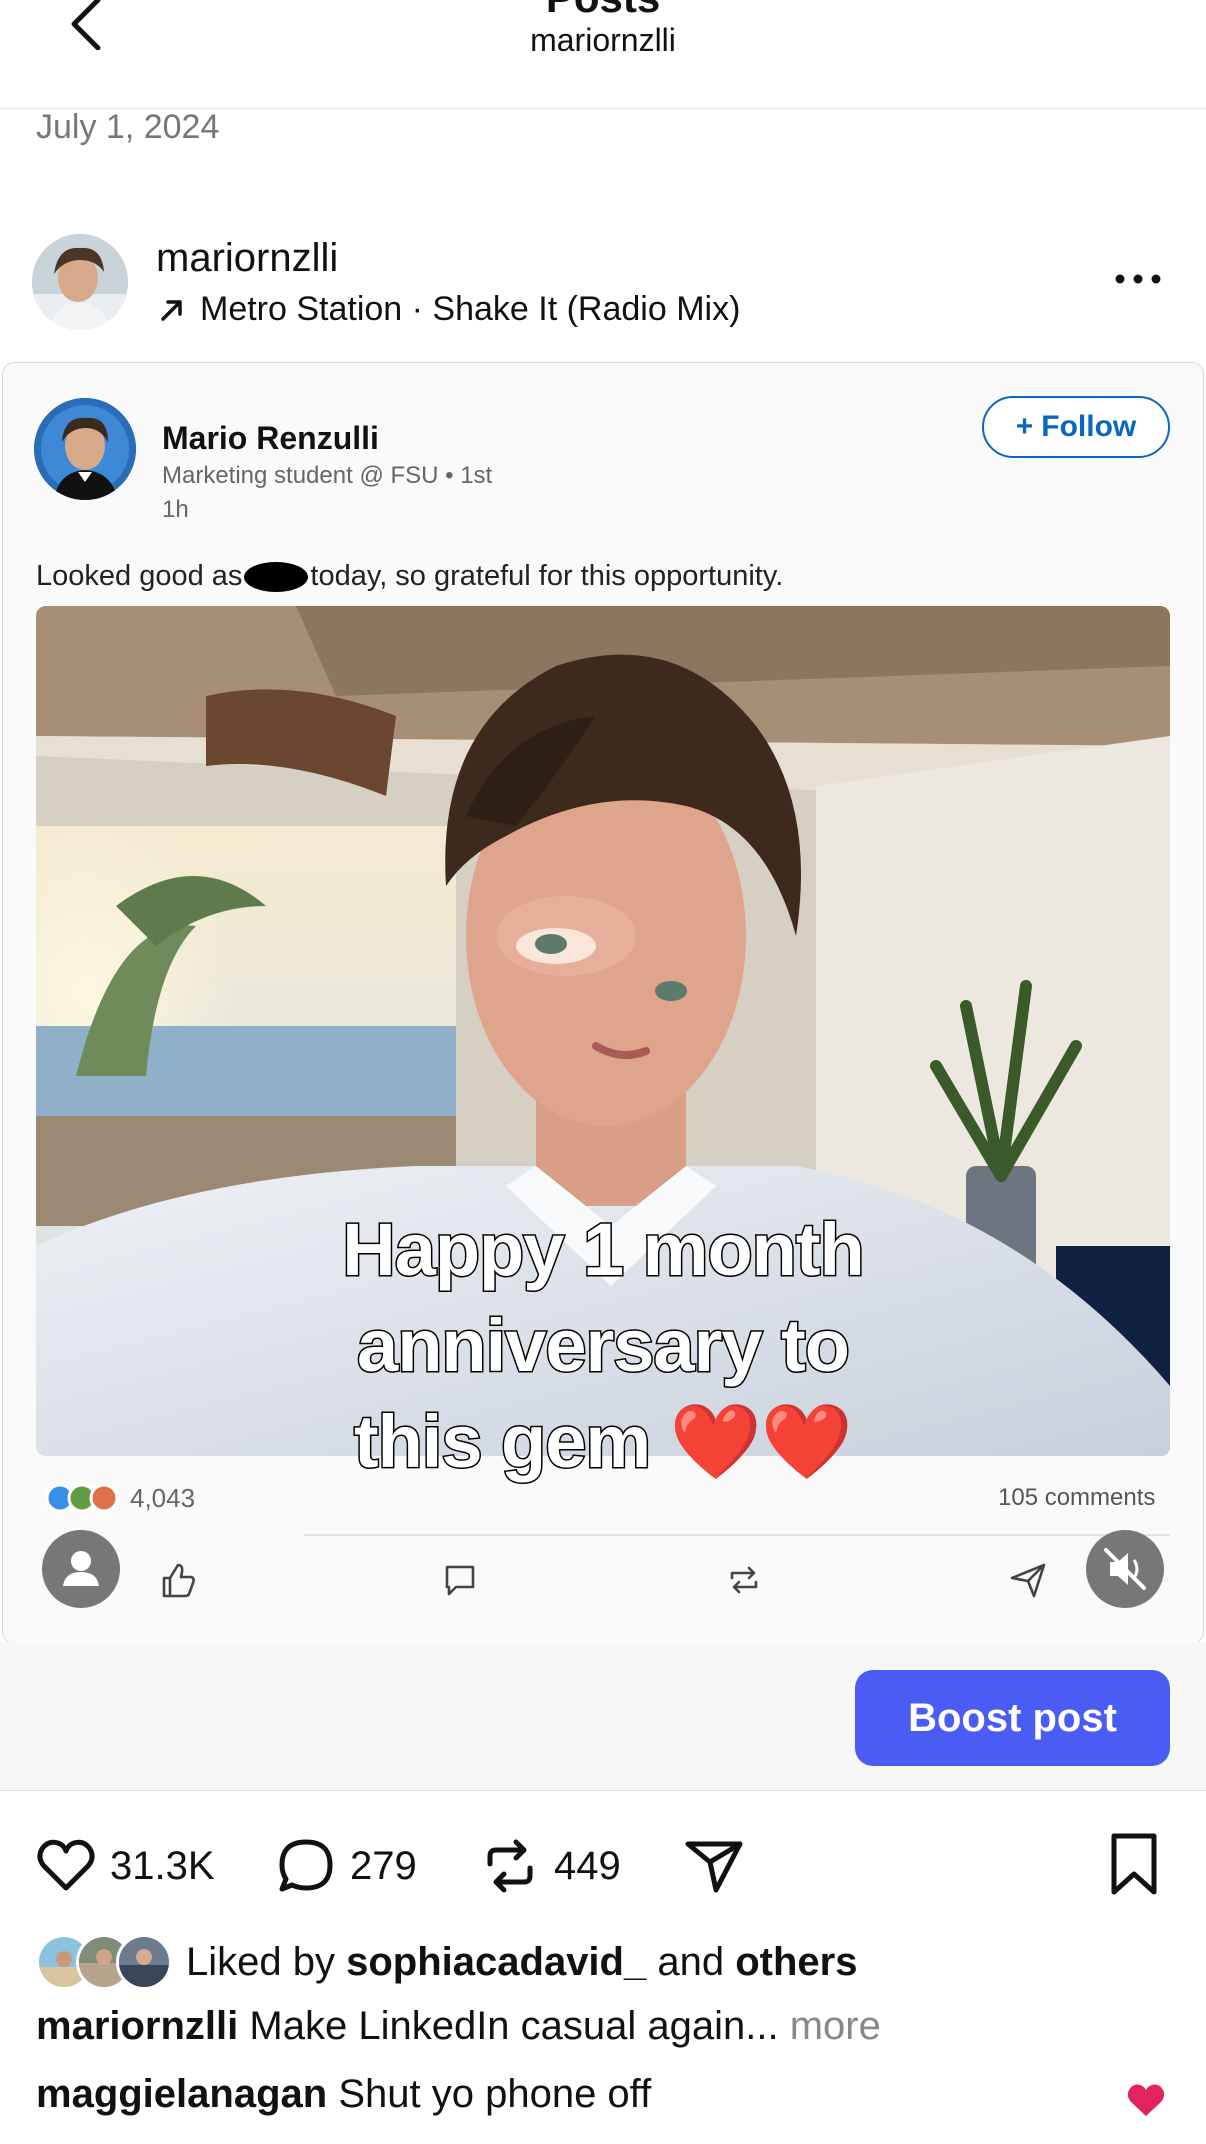 The image size is (1206, 2144). I want to click on reaction-icons, so click(84, 1498).